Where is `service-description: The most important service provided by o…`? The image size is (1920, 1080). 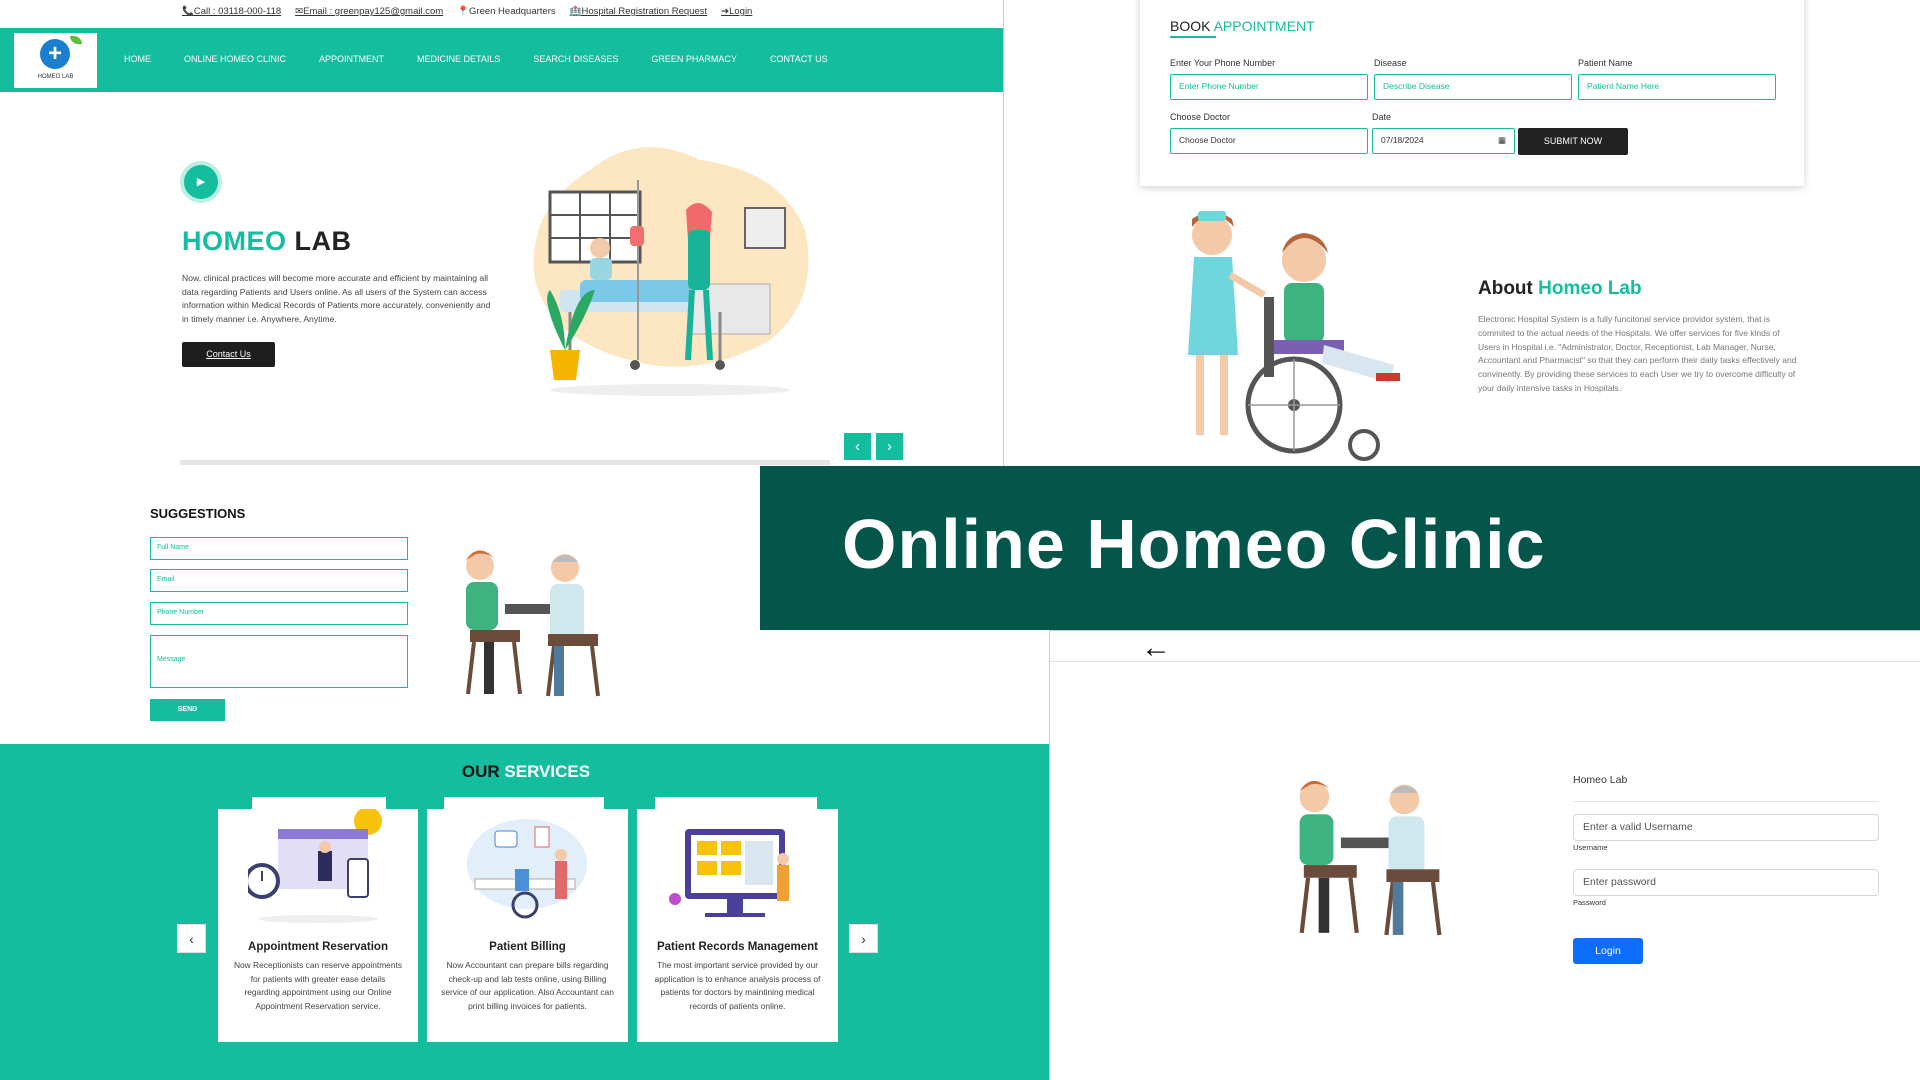 service-description: The most important service provided by o… is located at coordinates (737, 985).